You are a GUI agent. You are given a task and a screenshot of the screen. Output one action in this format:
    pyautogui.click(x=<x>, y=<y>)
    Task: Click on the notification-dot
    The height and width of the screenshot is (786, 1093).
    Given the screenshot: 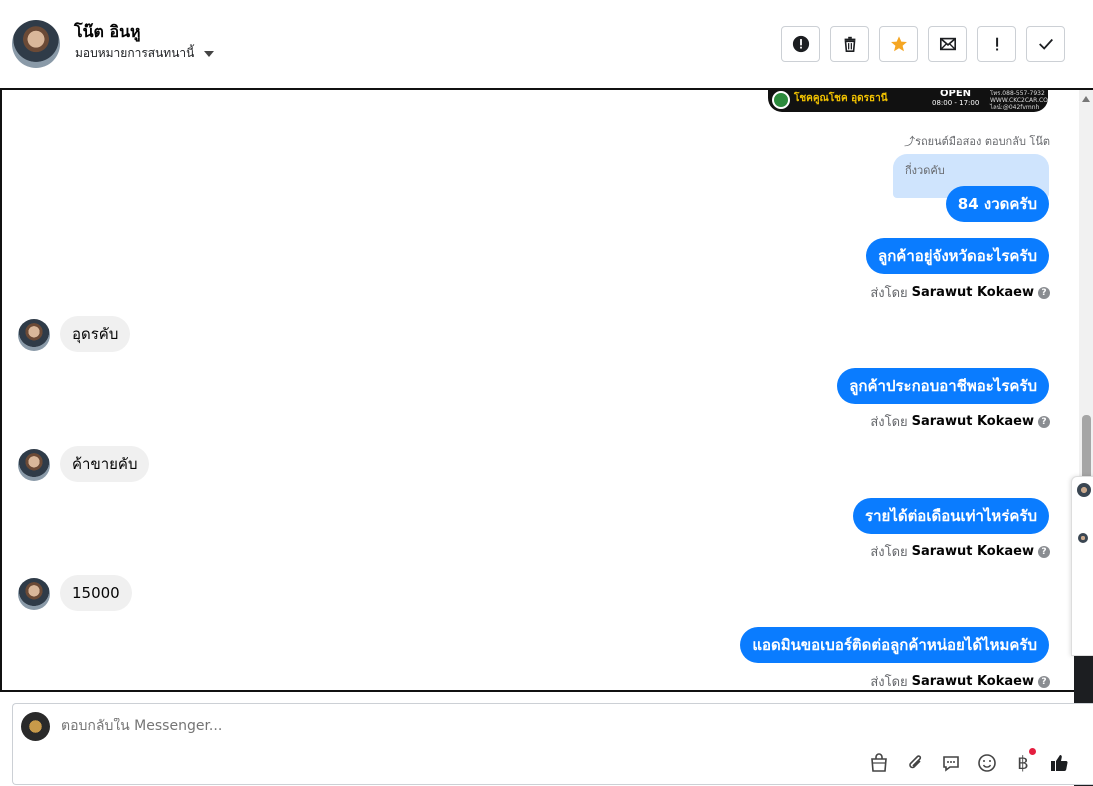 What is the action you would take?
    pyautogui.click(x=1032, y=751)
    